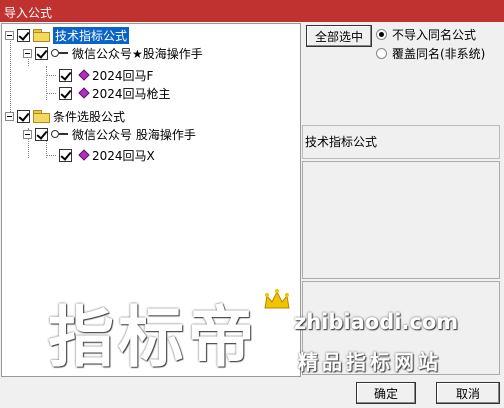 Image resolution: width=504 pixels, height=408 pixels. I want to click on radio-overwrite-duplicates: 覆盖同名(非系统), so click(430, 53).